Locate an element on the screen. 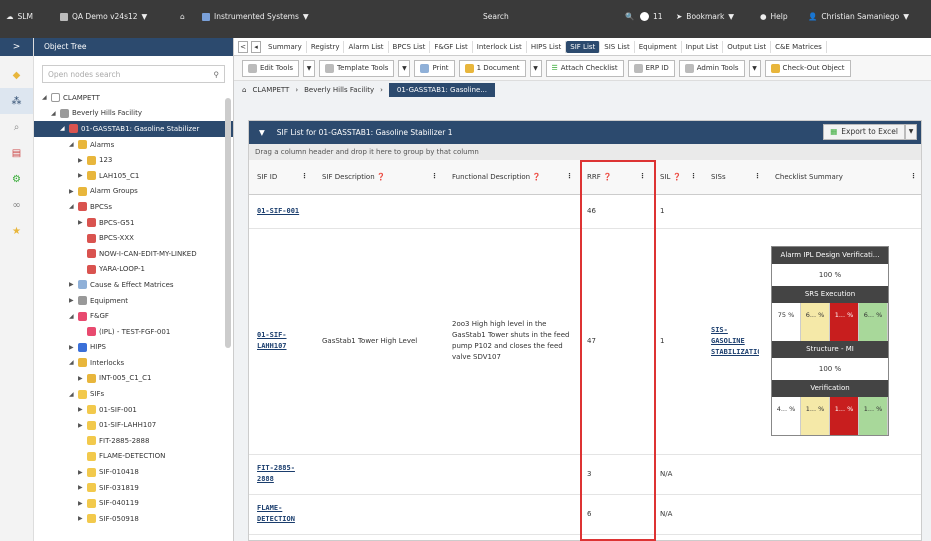 The height and width of the screenshot is (541, 931). tab-hips-list: HIPS List is located at coordinates (547, 46).